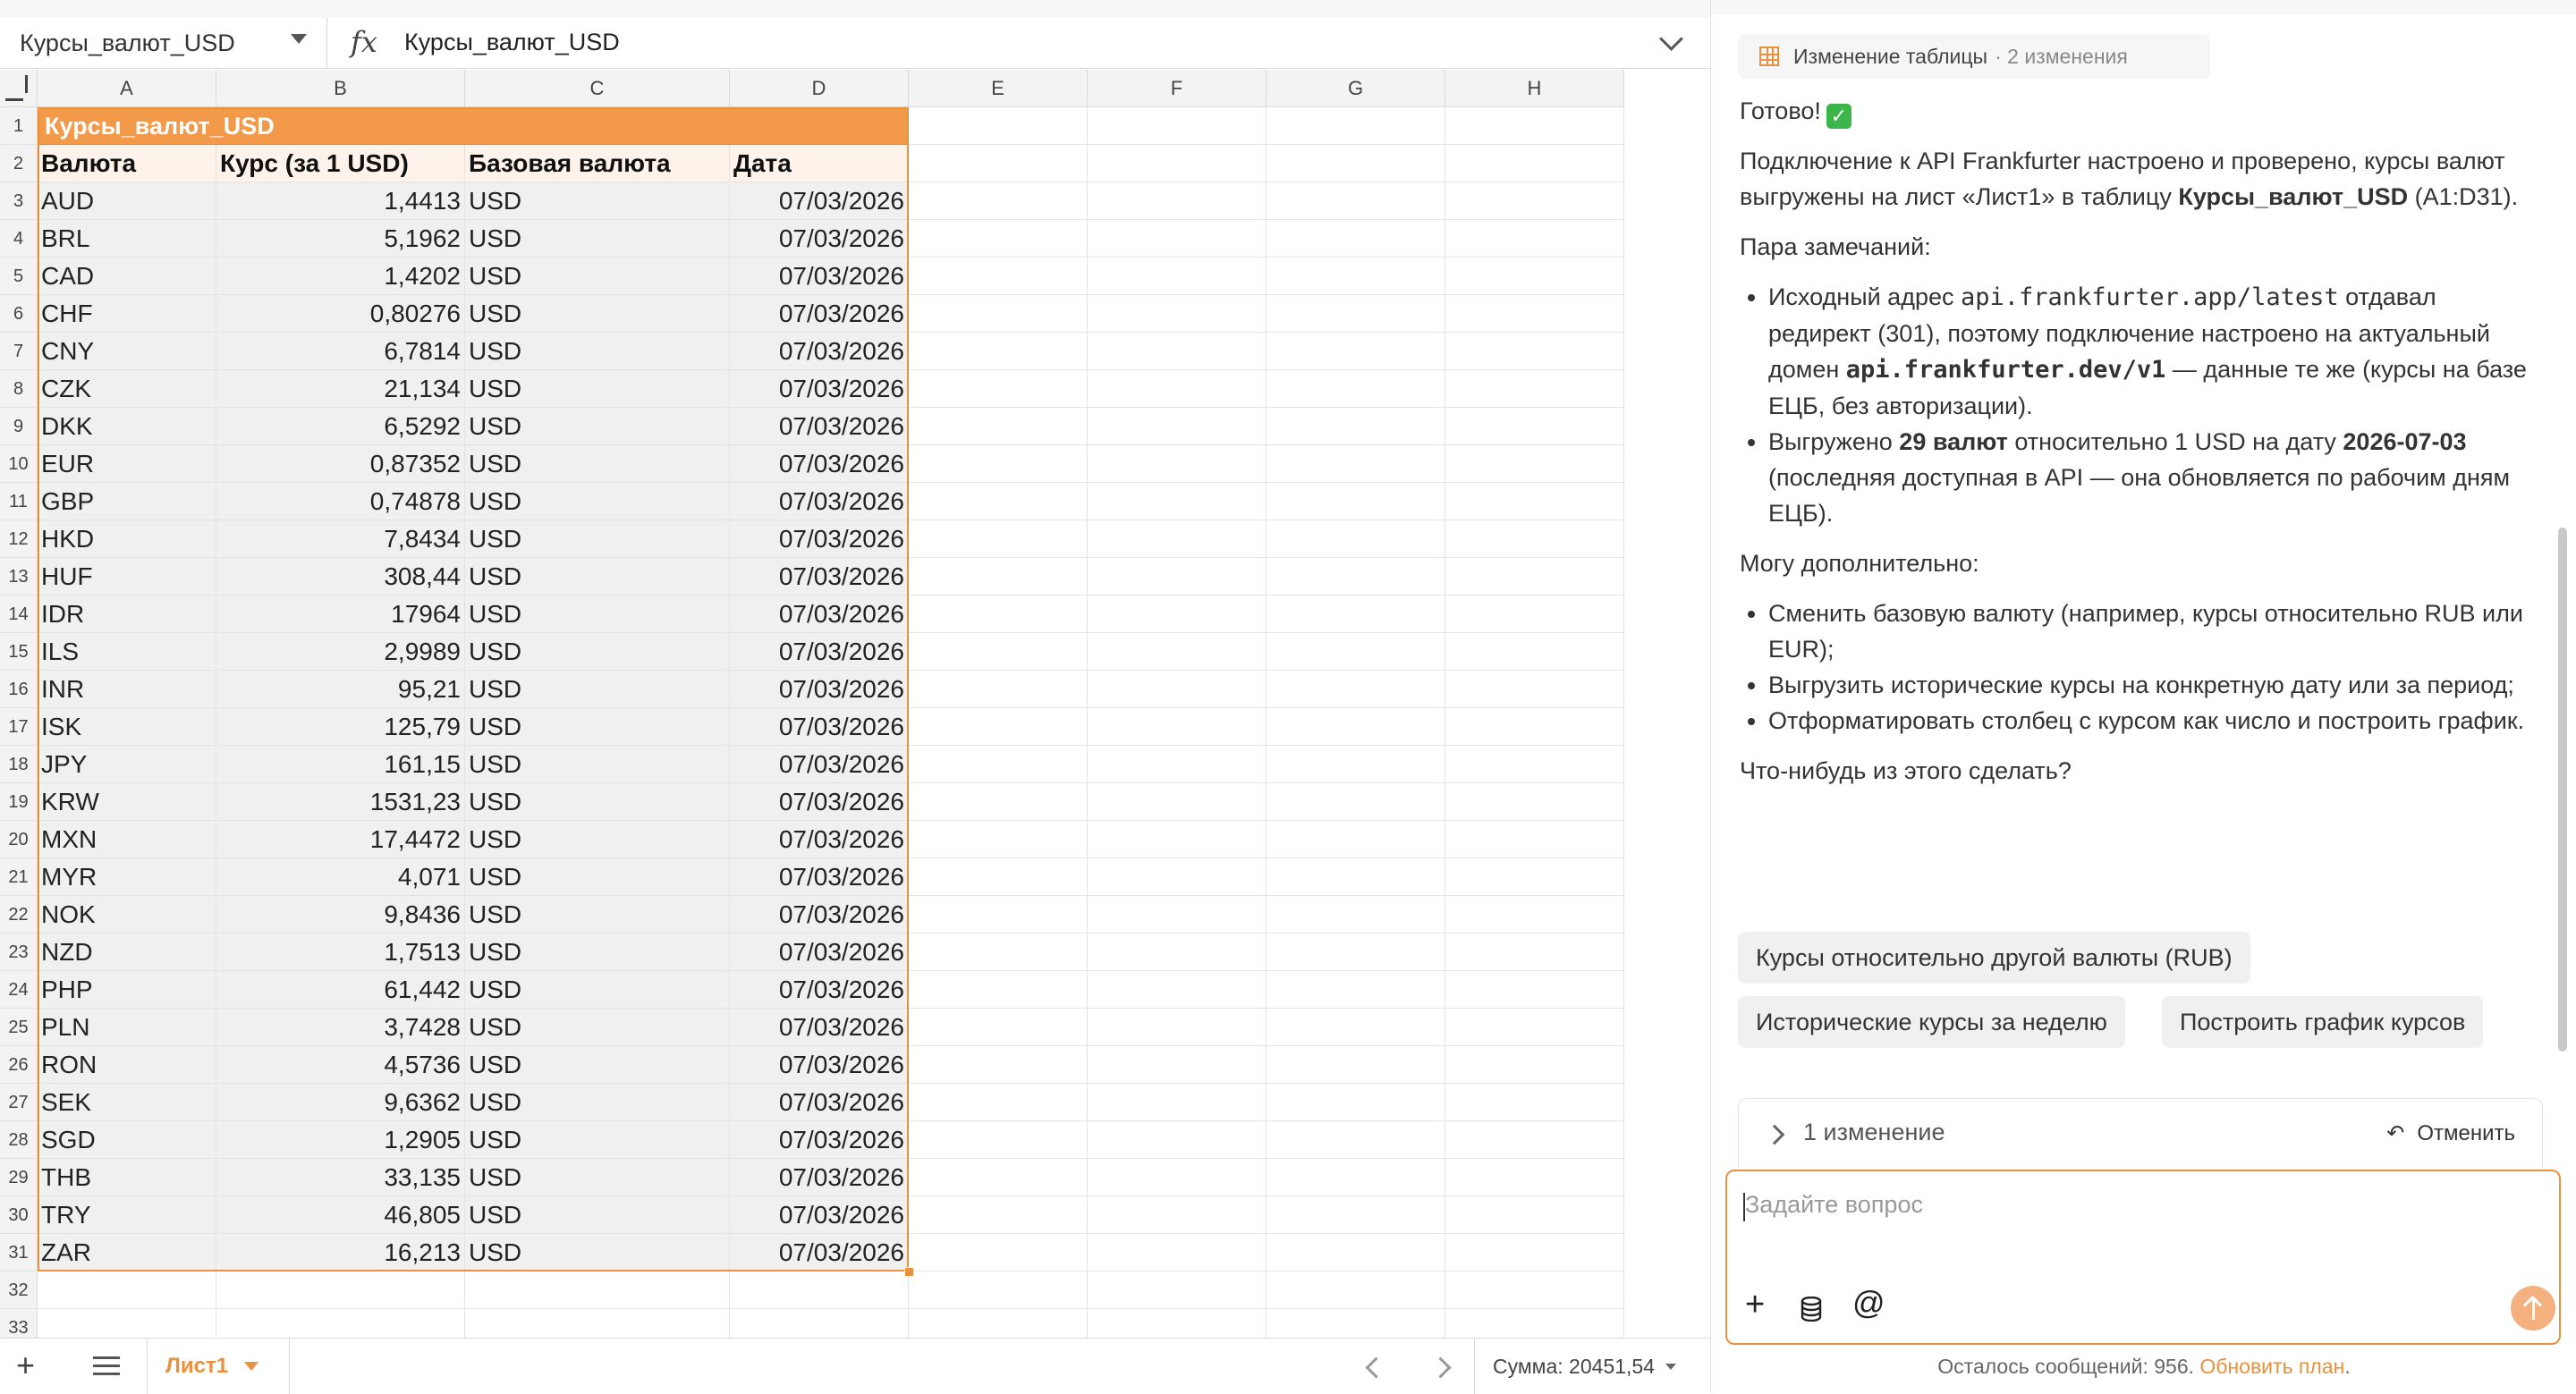 Image resolution: width=2576 pixels, height=1394 pixels. I want to click on rate-cell: 125,79, so click(340, 727).